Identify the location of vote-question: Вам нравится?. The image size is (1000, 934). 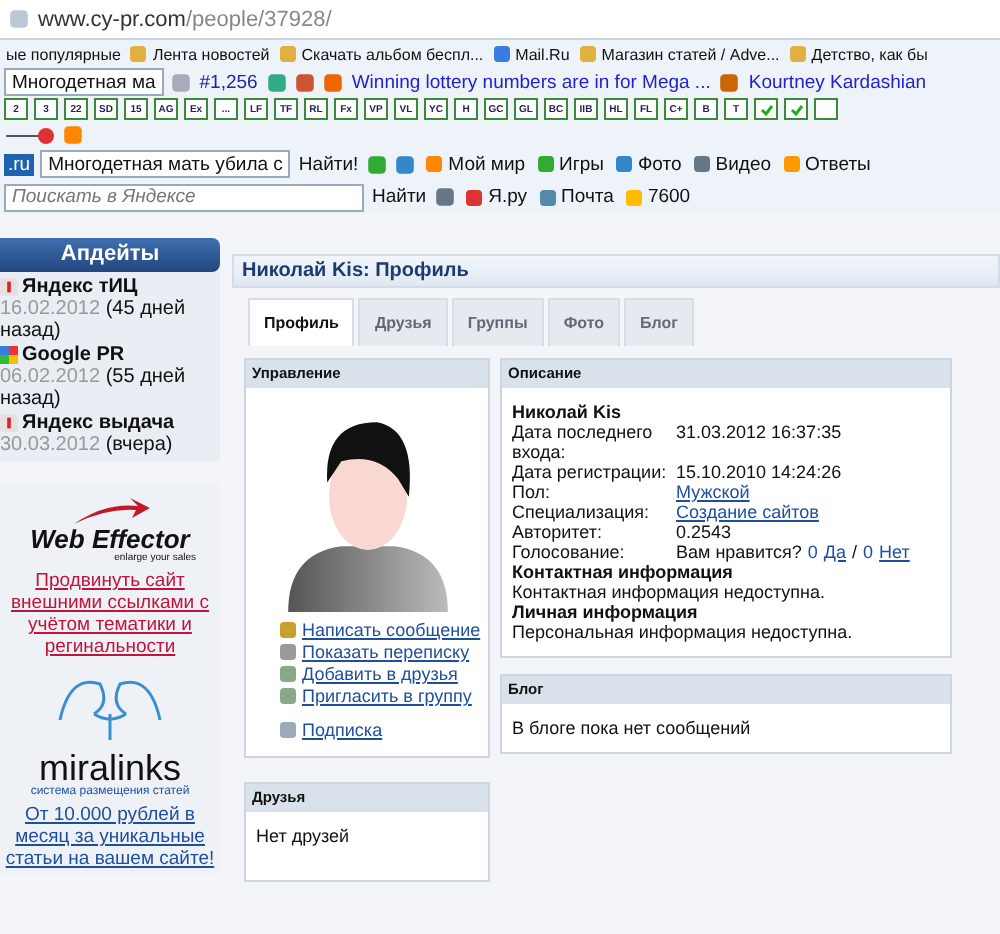
(739, 552).